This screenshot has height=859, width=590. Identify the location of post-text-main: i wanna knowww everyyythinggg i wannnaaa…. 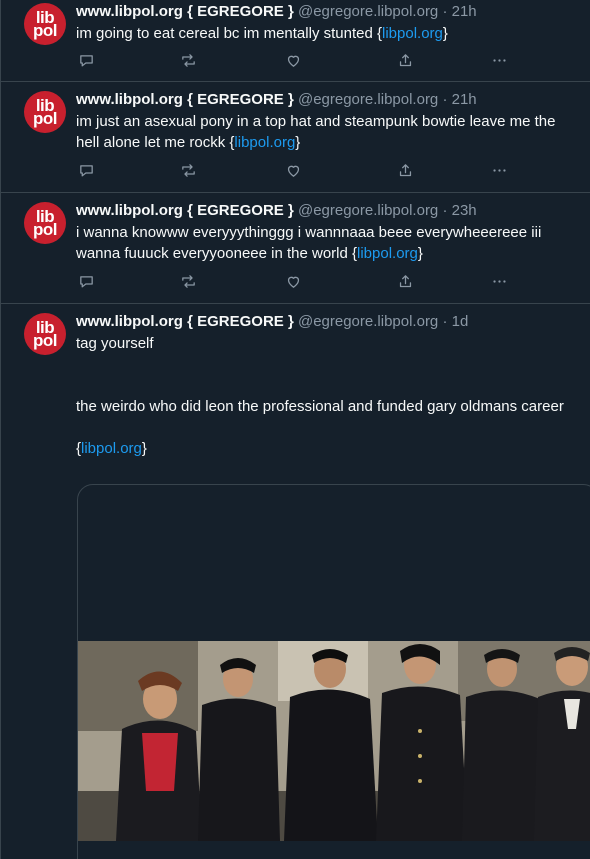
(309, 243).